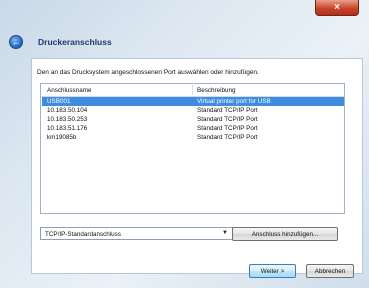  I want to click on port-row: 10.183.51.176 Standard TCP/IP Port, so click(193, 128).